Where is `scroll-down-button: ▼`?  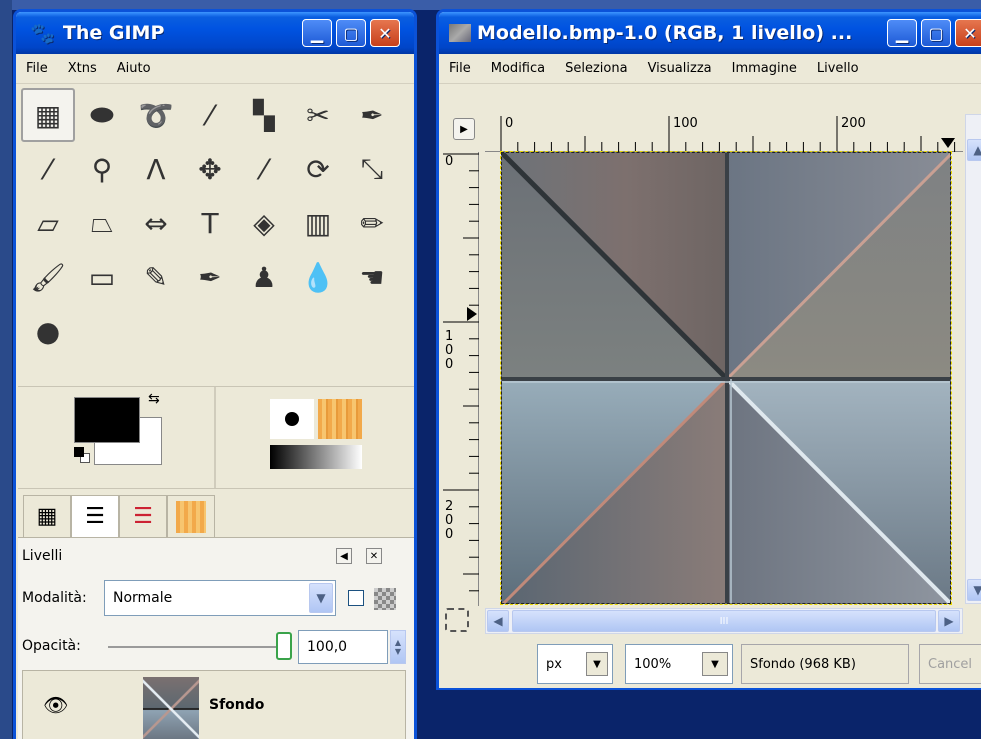
scroll-down-button: ▼ is located at coordinates (974, 590).